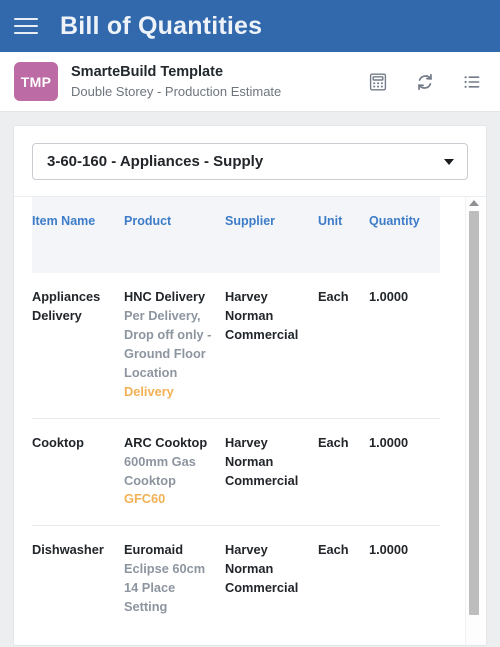 The width and height of the screenshot is (500, 647). I want to click on app-header: Bill of Quantities, so click(250, 26).